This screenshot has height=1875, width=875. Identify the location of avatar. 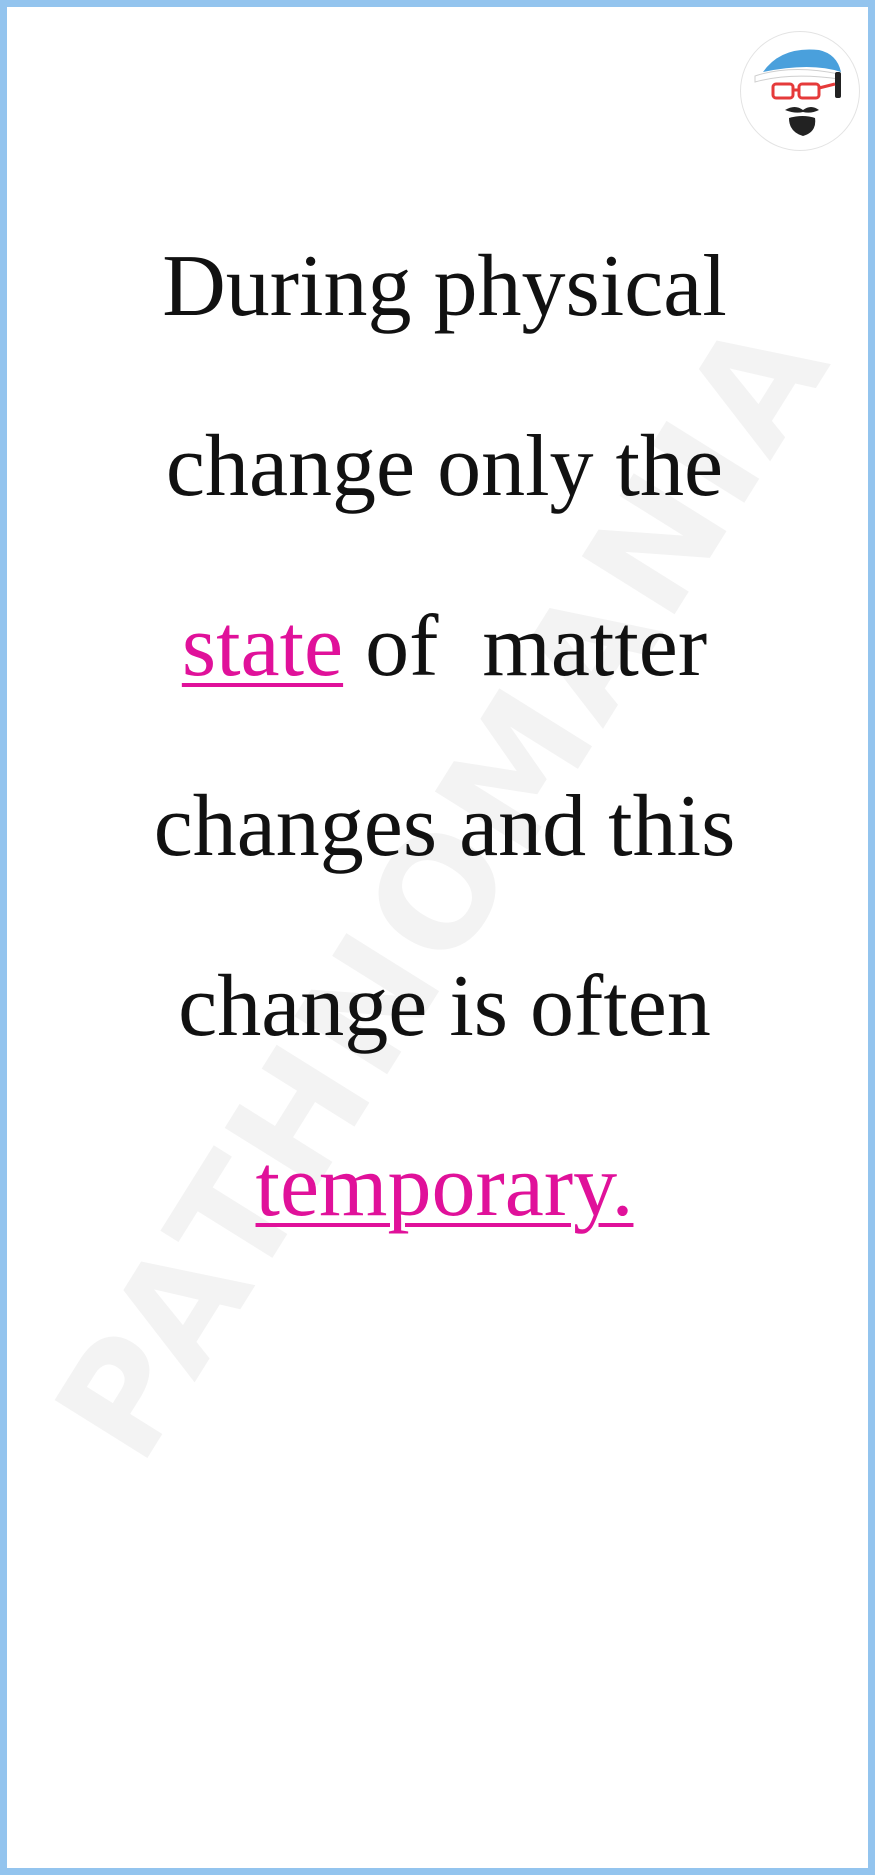
(800, 91).